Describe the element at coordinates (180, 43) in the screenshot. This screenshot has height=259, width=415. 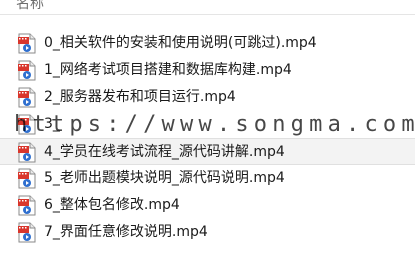
I see `file-name: 0_相关软件的安装和使用说明(可跳过).mp4` at that location.